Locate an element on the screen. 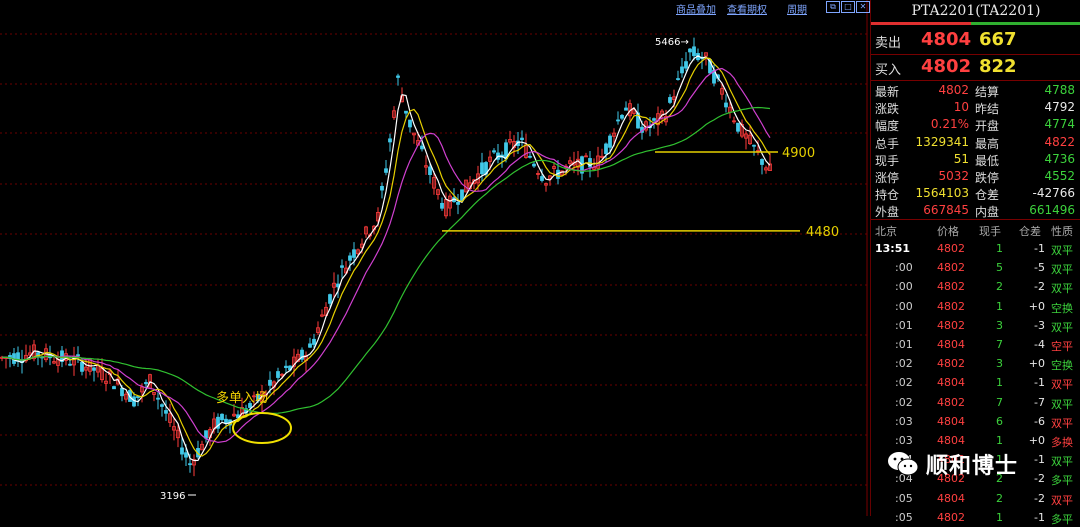 The width and height of the screenshot is (1080, 527). tick-row: :05 4804 2 -2 双平 is located at coordinates (975, 498).